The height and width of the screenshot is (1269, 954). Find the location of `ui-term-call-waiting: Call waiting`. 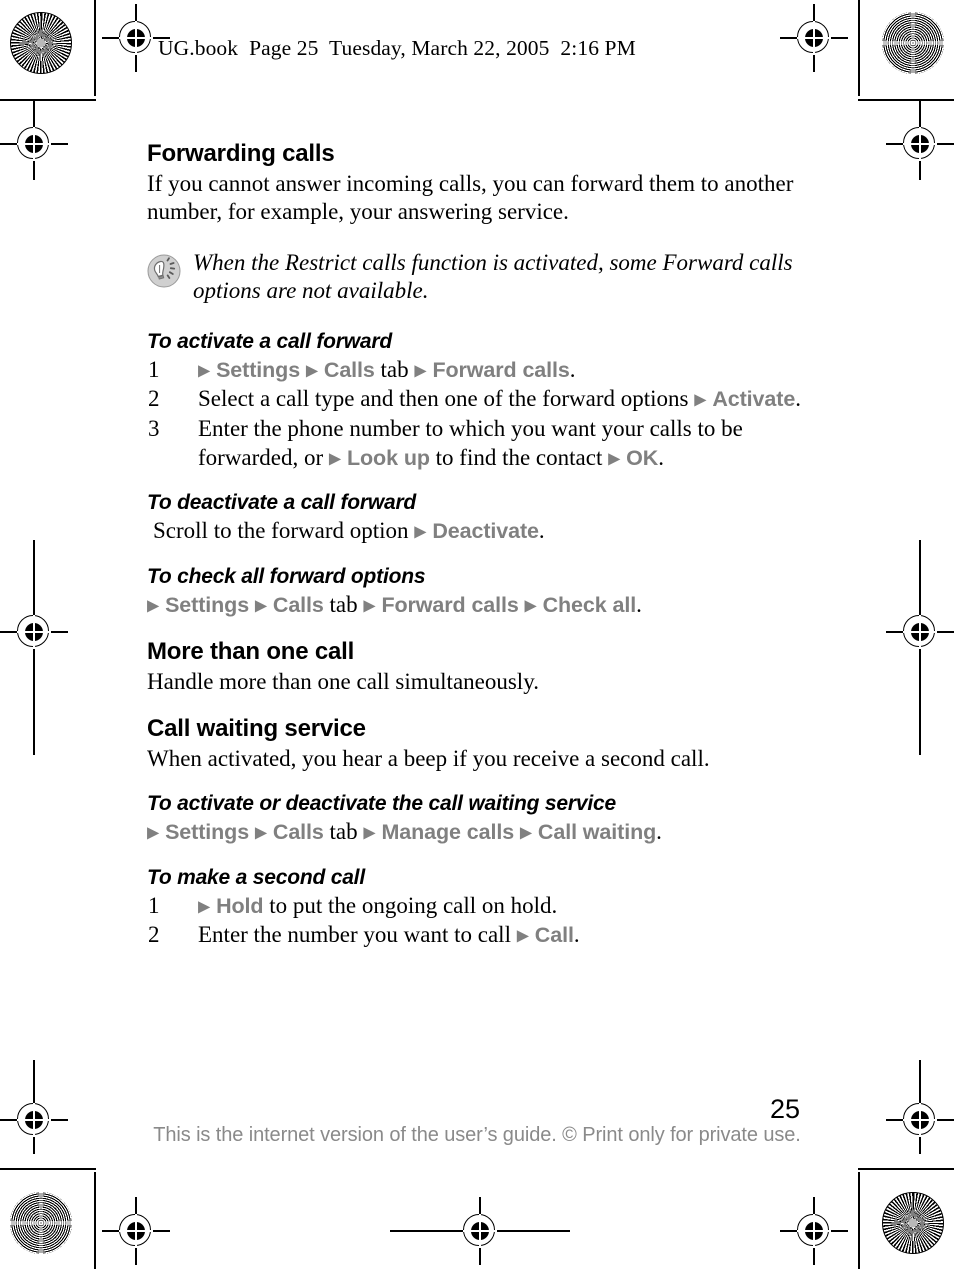

ui-term-call-waiting: Call waiting is located at coordinates (597, 832).